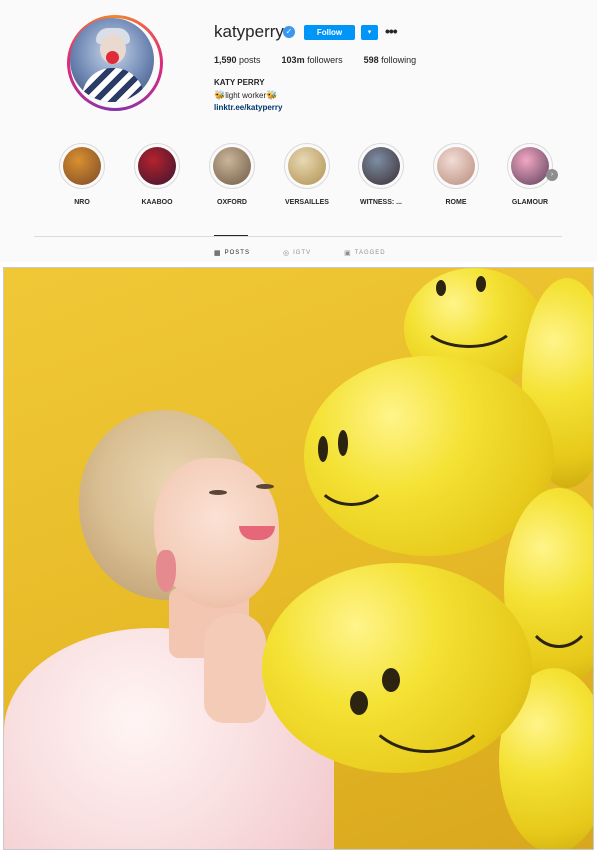  What do you see at coordinates (307, 202) in the screenshot?
I see `highlight-label: VERSAILLES` at bounding box center [307, 202].